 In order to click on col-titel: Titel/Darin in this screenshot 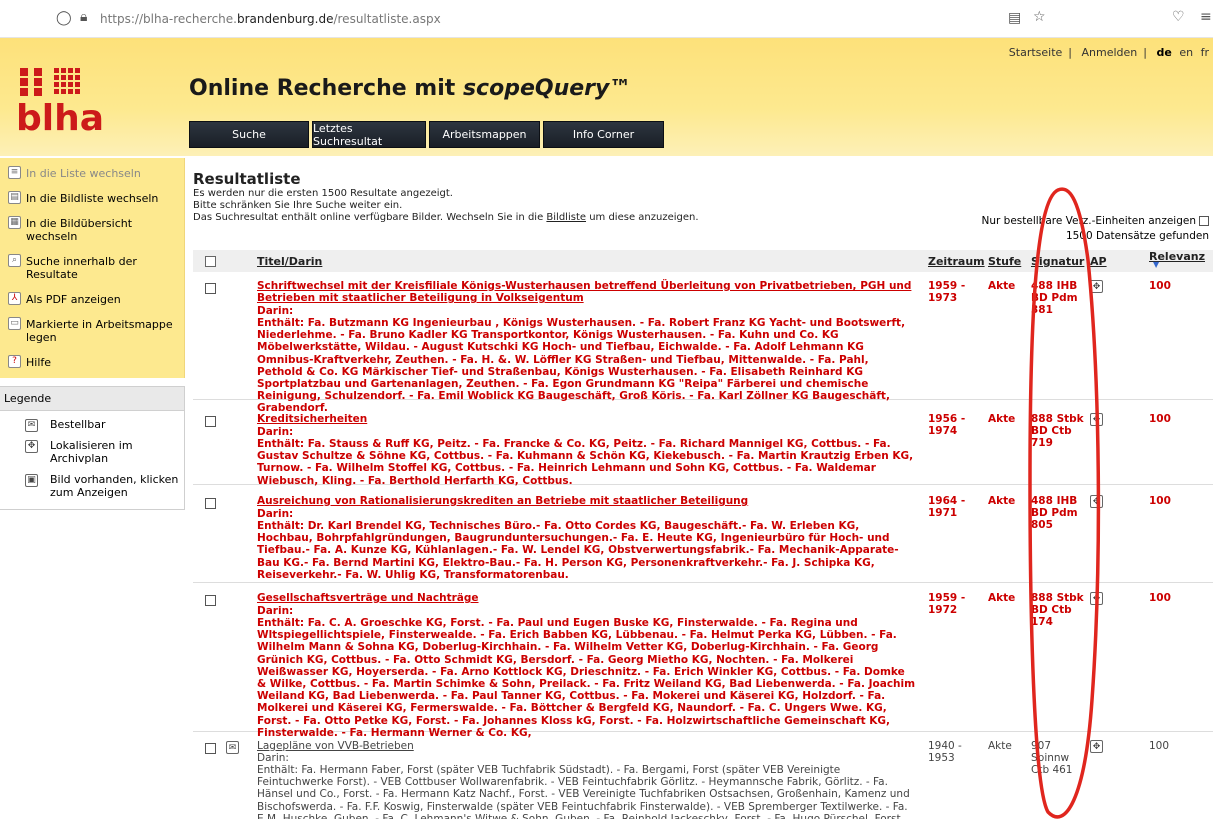, I will do `click(289, 261)`.